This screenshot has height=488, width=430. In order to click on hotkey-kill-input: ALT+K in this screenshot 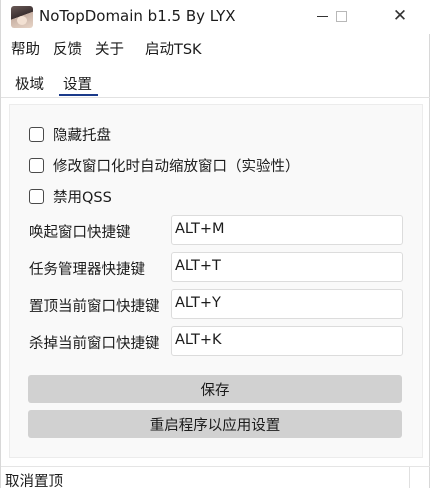, I will do `click(287, 341)`.